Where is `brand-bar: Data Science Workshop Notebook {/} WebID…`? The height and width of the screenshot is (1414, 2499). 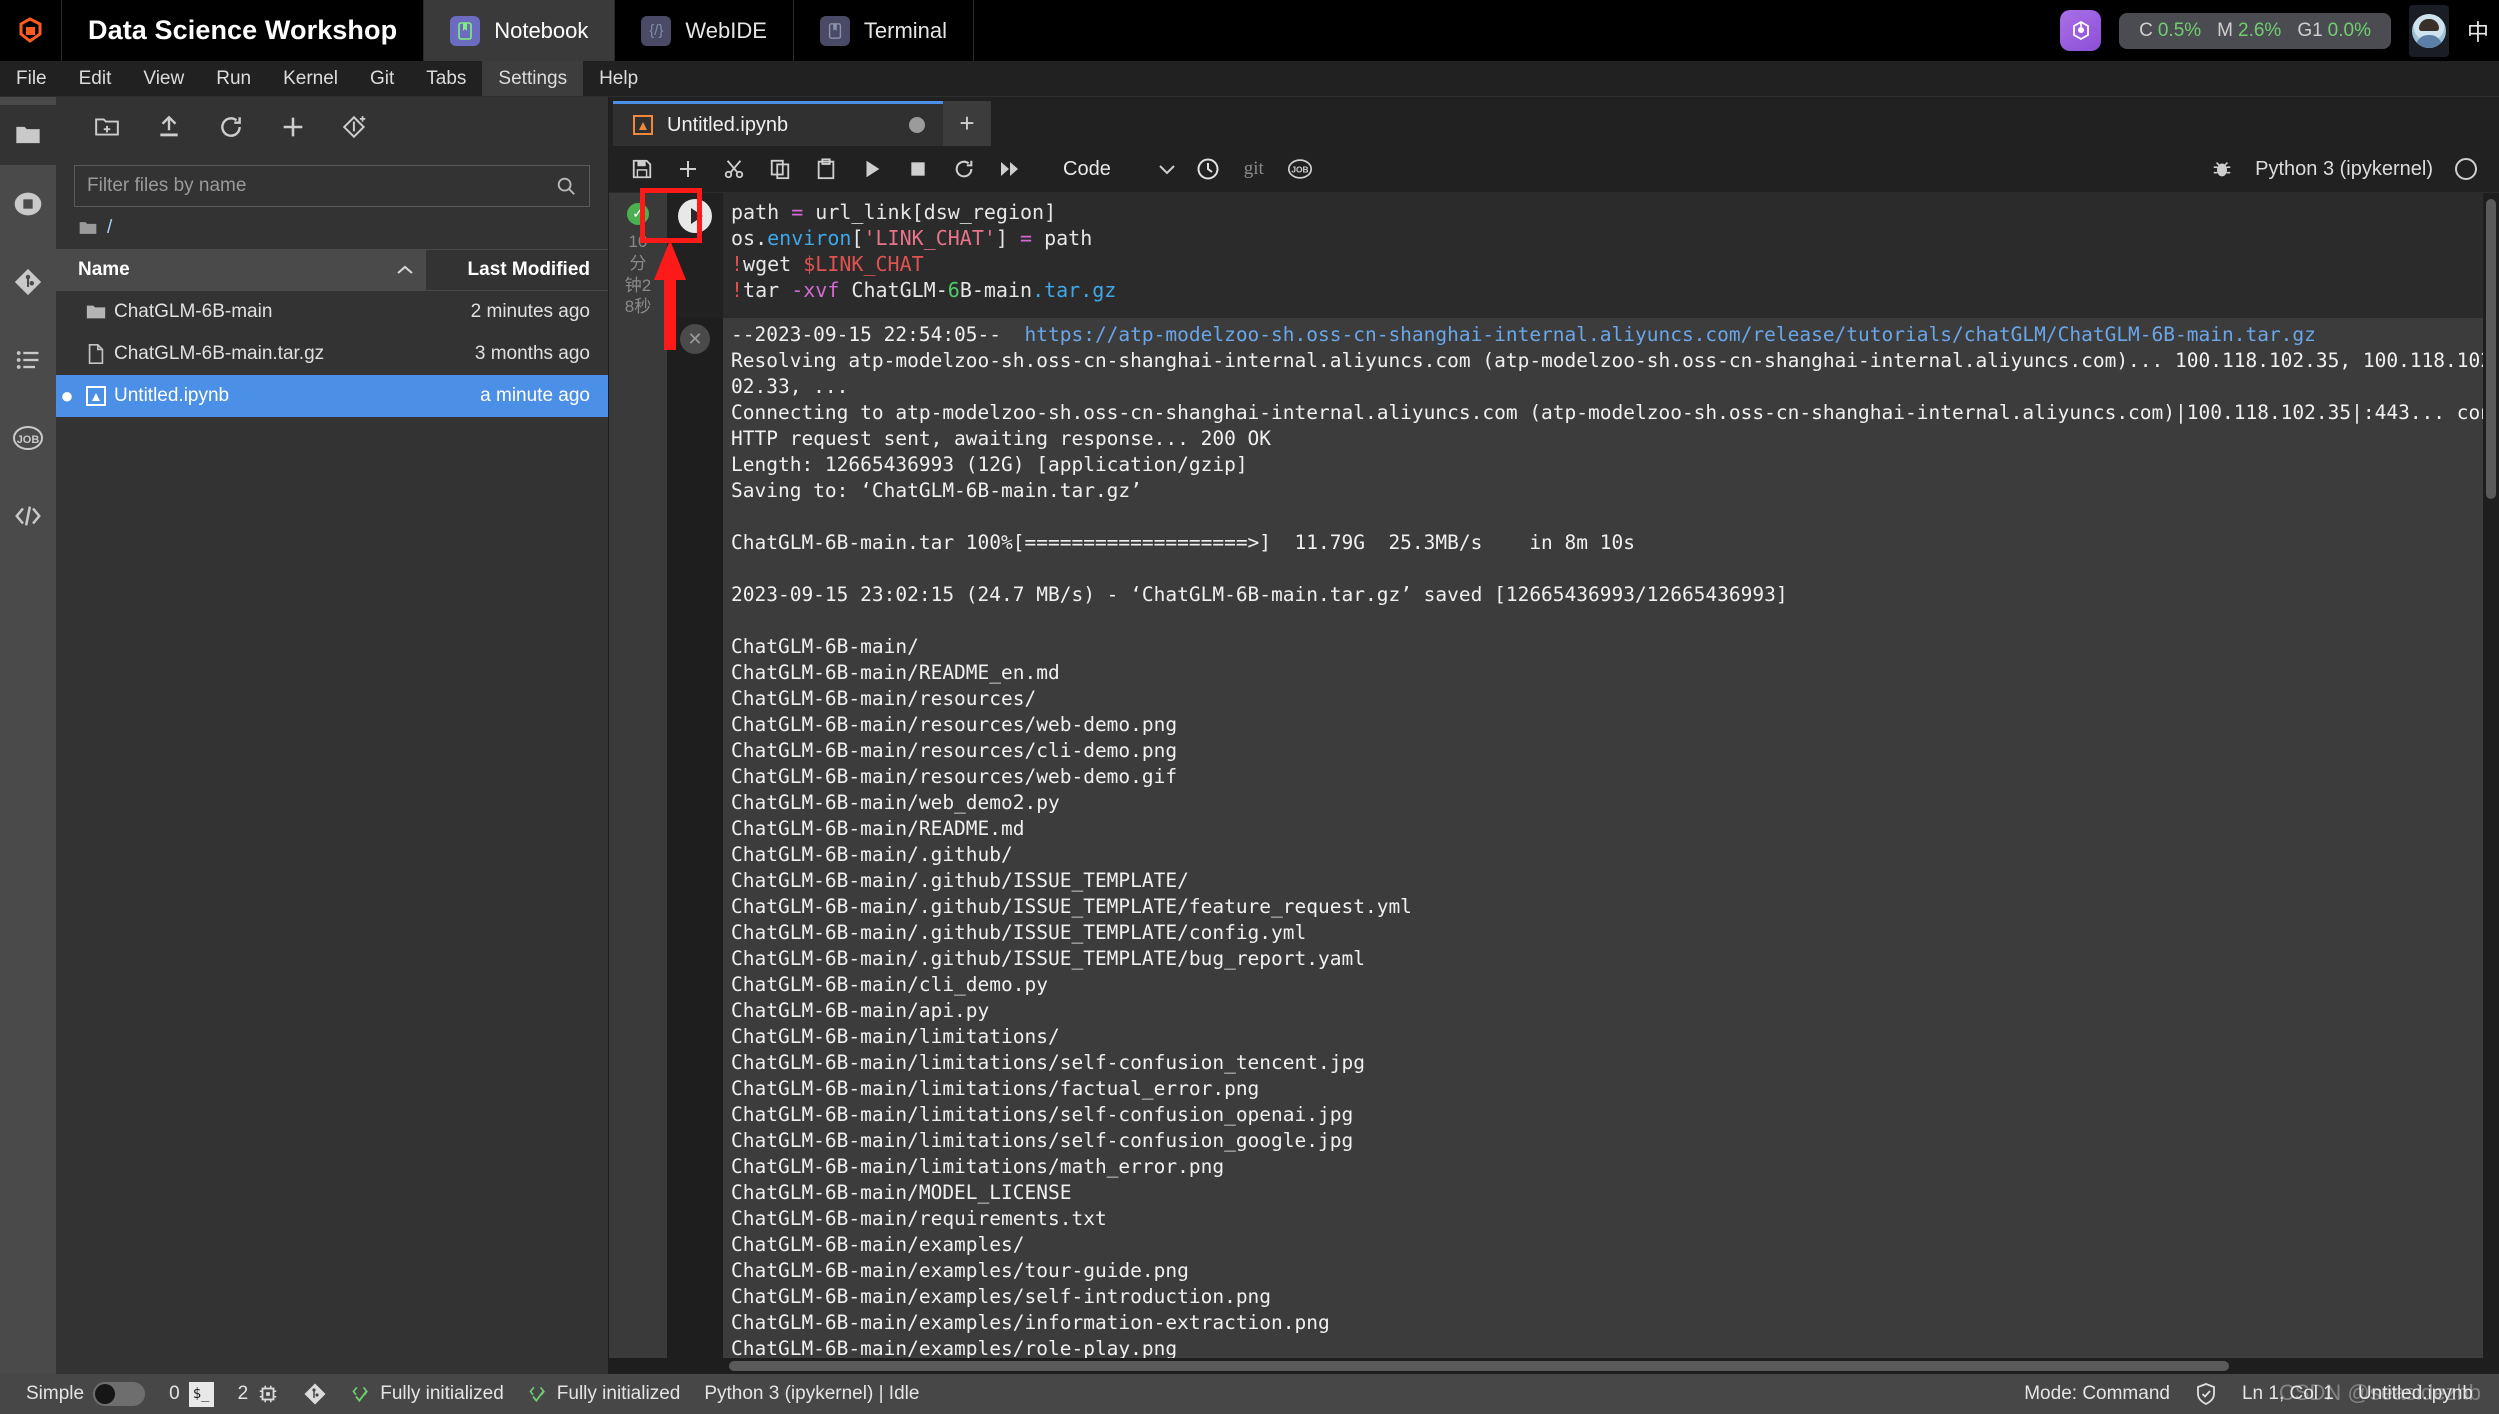 brand-bar: Data Science Workshop Notebook {/} WebID… is located at coordinates (1249, 30).